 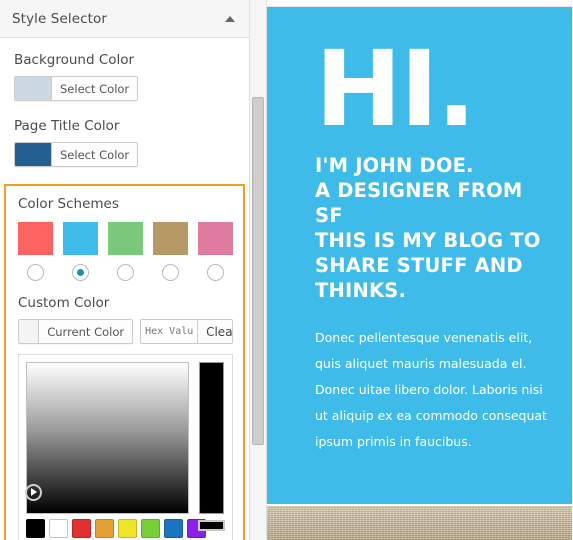 I want to click on current-color-chip, so click(x=29, y=331).